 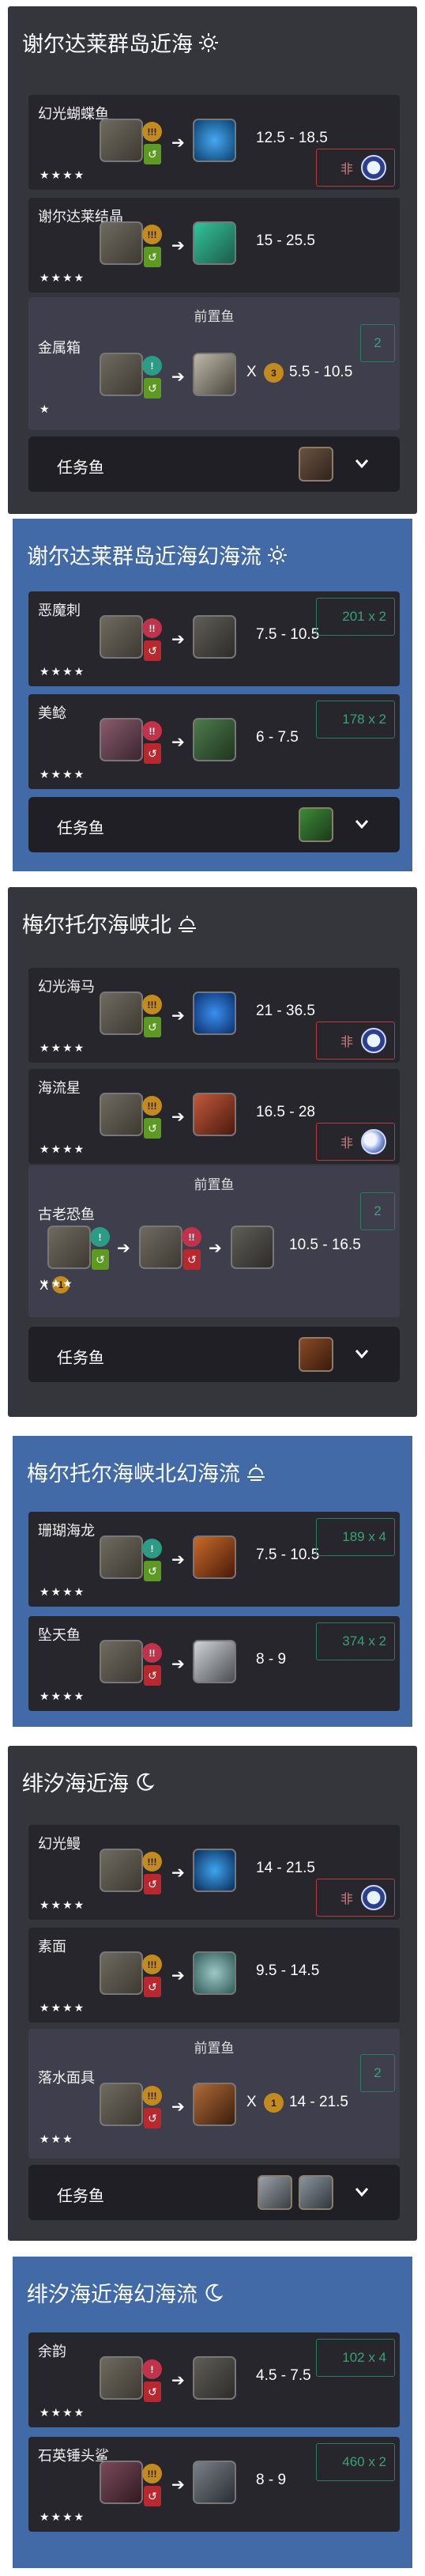 I want to click on bite-time: 4.5 - 7.5, so click(x=283, y=2375).